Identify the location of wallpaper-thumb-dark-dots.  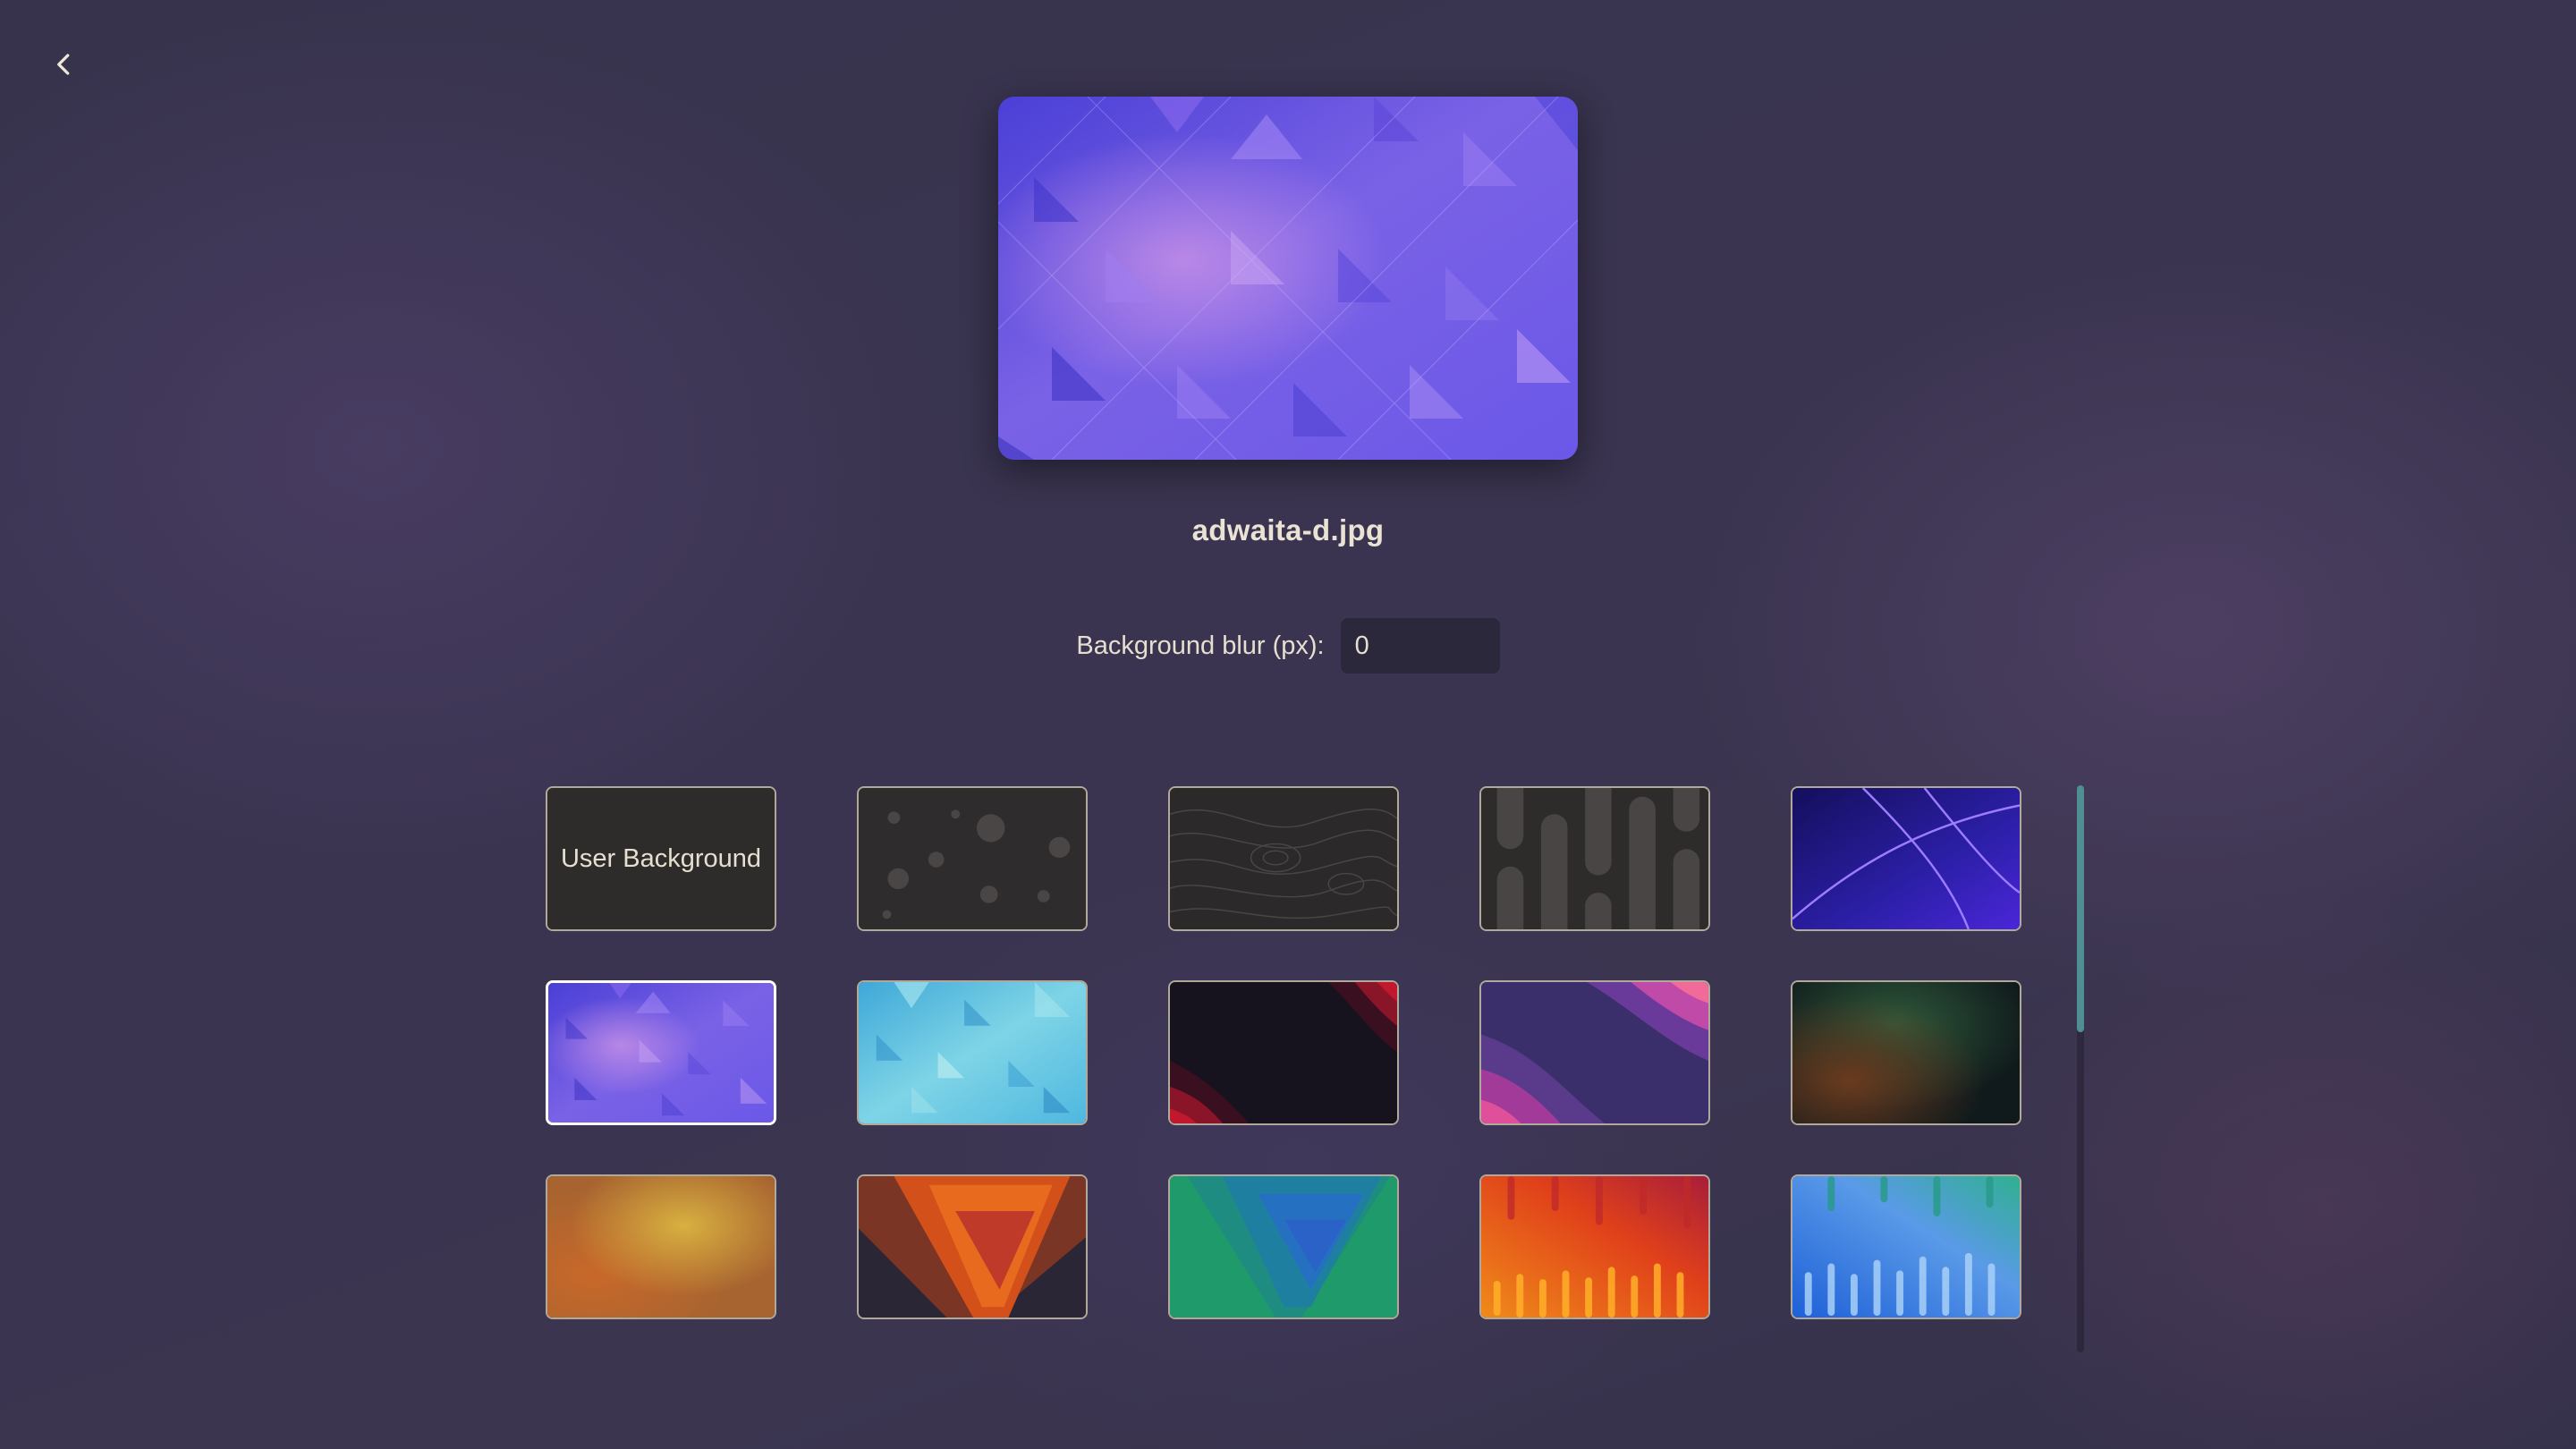
(972, 858).